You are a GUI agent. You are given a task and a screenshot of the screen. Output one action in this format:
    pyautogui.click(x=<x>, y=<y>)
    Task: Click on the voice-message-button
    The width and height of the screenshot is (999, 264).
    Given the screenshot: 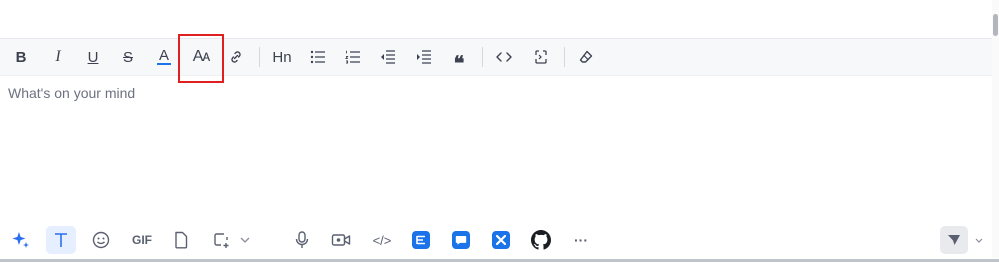 What is the action you would take?
    pyautogui.click(x=302, y=240)
    